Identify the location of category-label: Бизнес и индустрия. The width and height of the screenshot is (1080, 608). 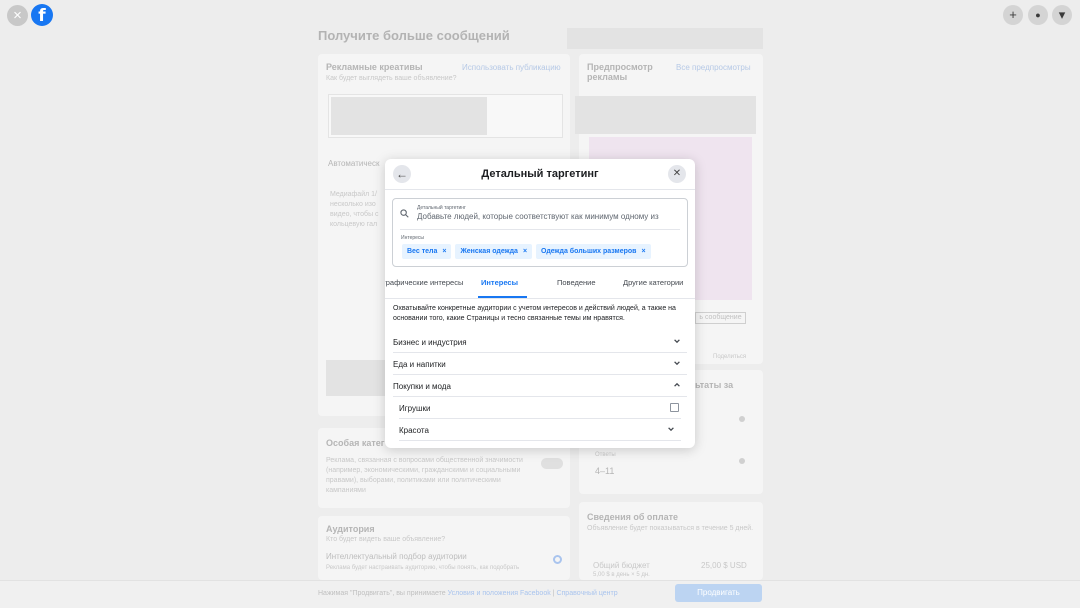
(430, 342).